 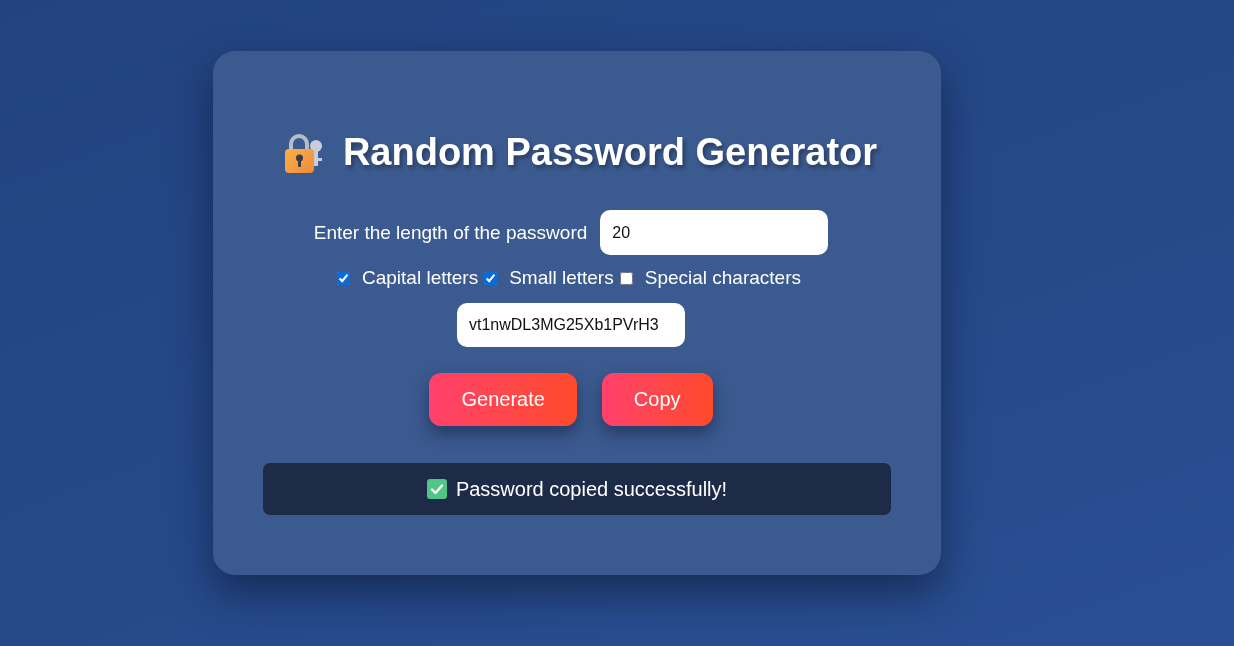 I want to click on check-mark-icon, so click(x=436, y=489).